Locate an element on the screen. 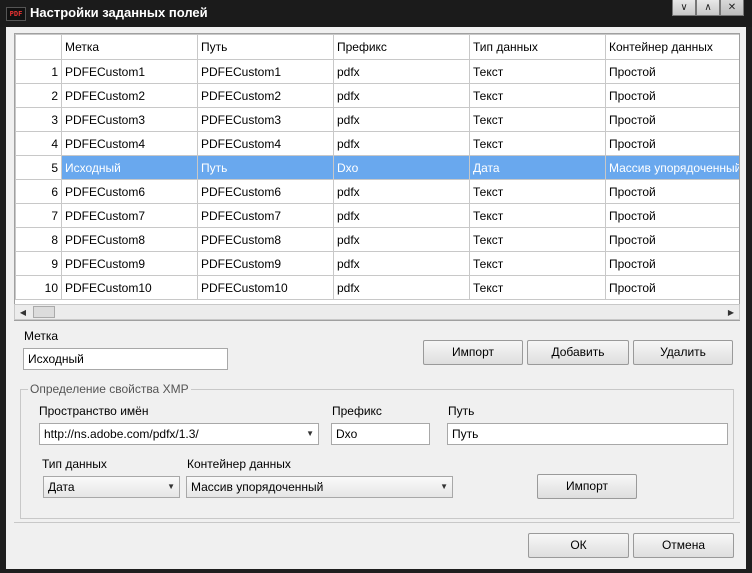  scroll-right-arrow-icon: ▶ is located at coordinates (731, 312).